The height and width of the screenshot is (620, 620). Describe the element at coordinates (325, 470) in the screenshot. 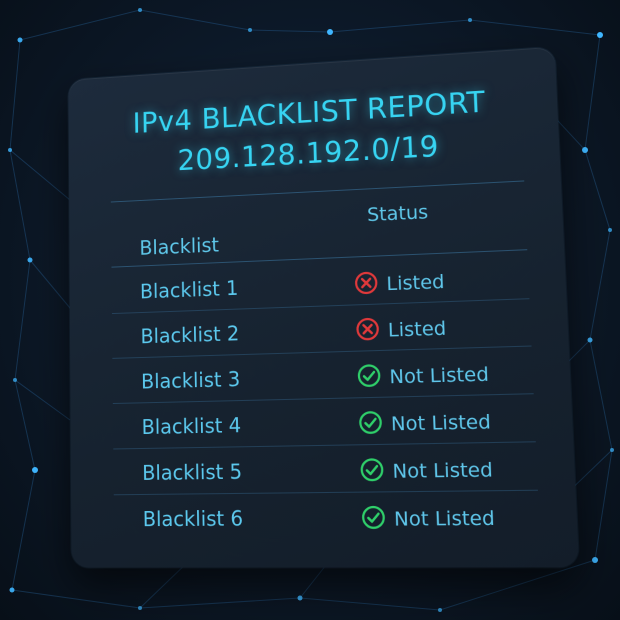

I see `table-row: Blacklist 5 Not Listed` at that location.